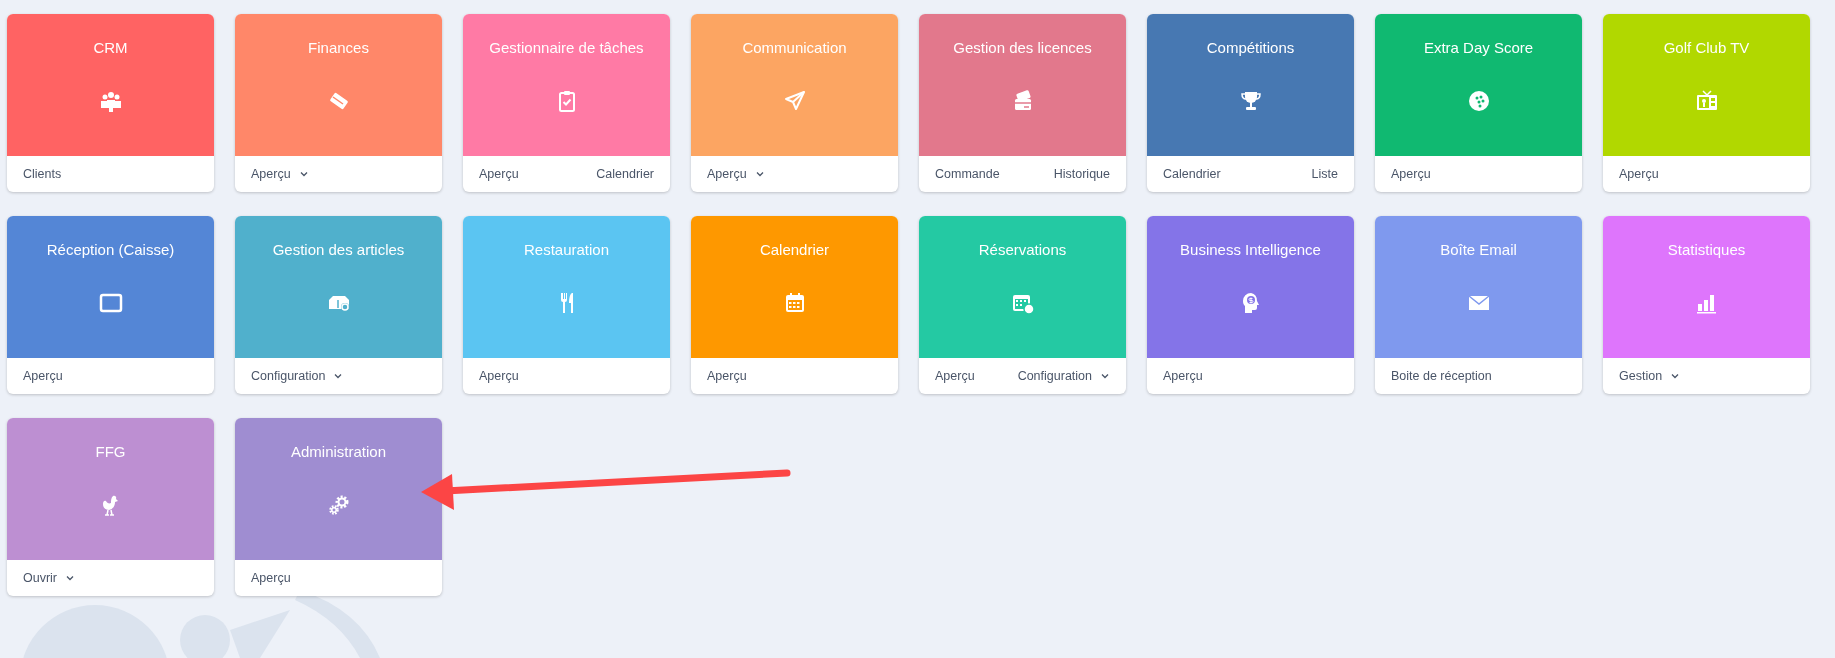  Describe the element at coordinates (1478, 305) in the screenshot. I see `app-tile: Boîte Email Boite de réception` at that location.